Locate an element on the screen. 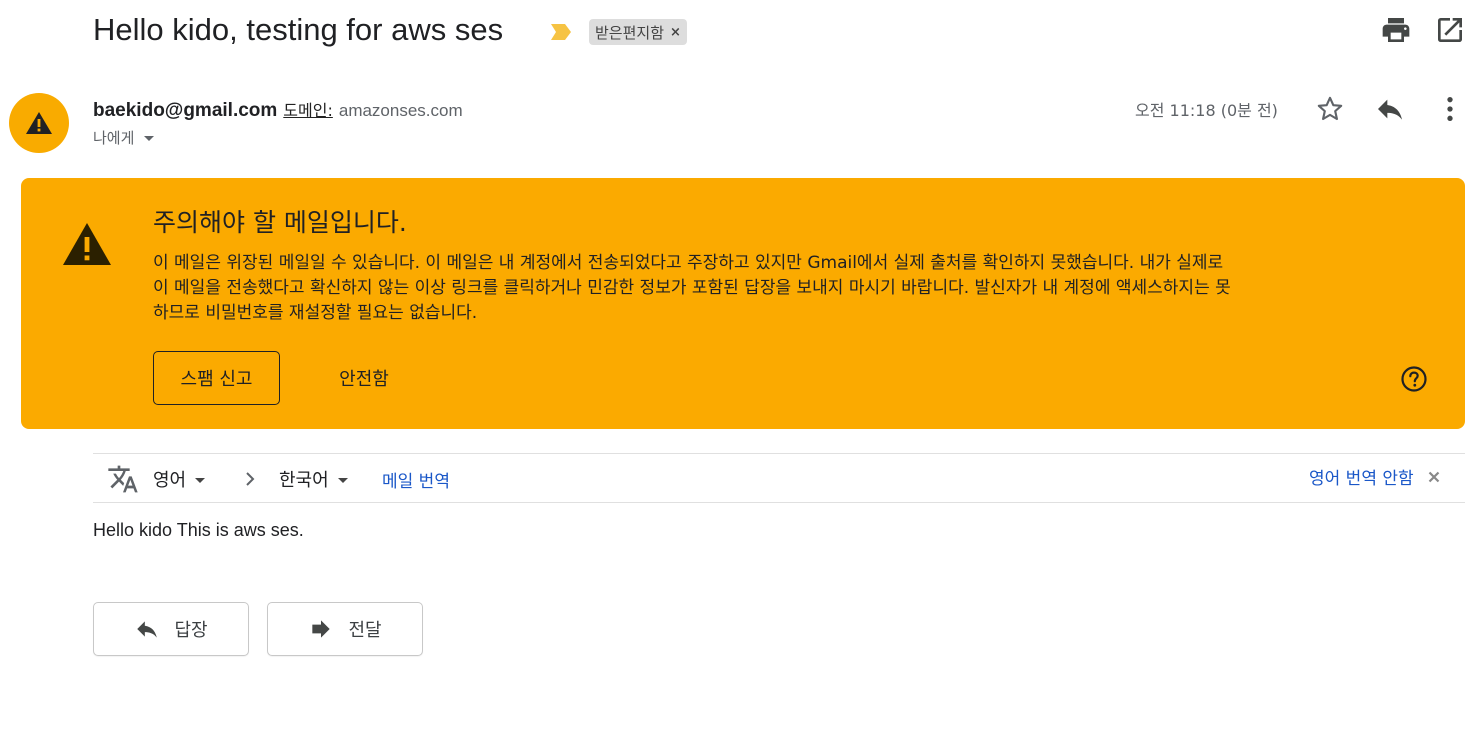  message-body: Hello kido This is aws ses. is located at coordinates (198, 530).